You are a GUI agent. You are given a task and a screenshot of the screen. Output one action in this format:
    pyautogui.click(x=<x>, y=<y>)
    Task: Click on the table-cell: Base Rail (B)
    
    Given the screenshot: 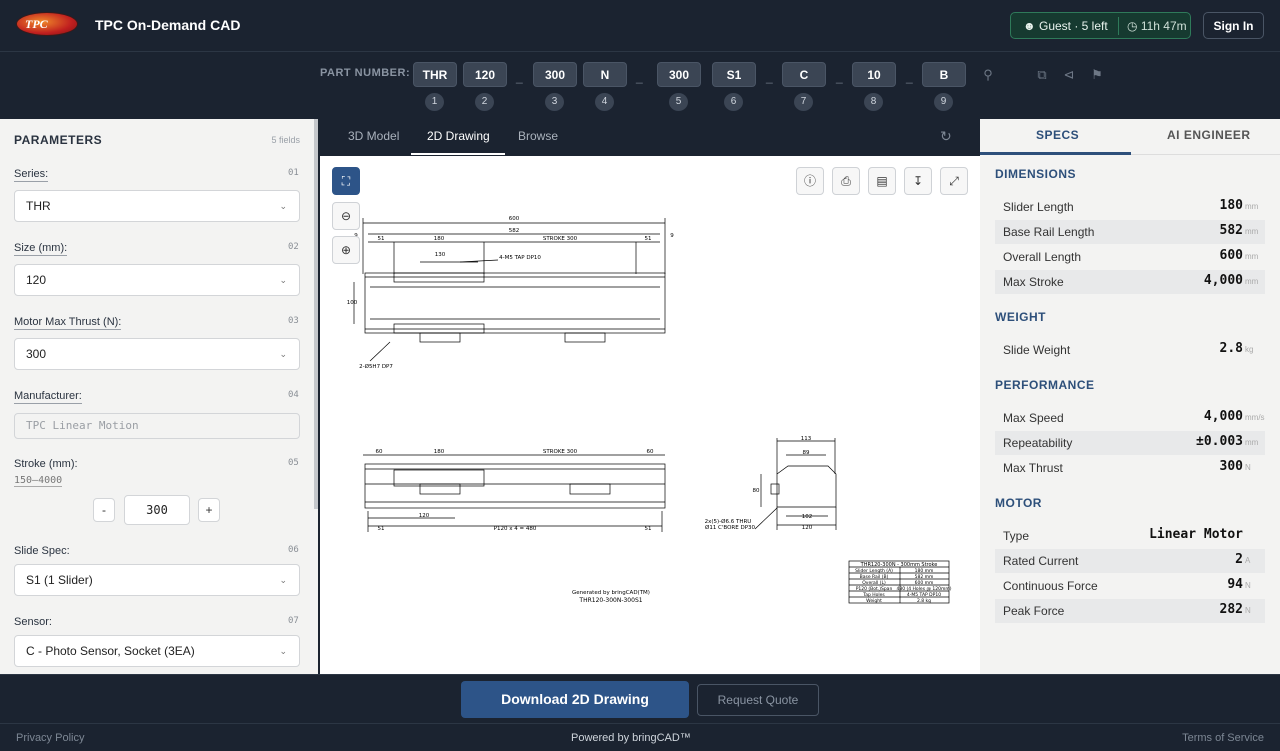 What is the action you would take?
    pyautogui.click(x=874, y=577)
    